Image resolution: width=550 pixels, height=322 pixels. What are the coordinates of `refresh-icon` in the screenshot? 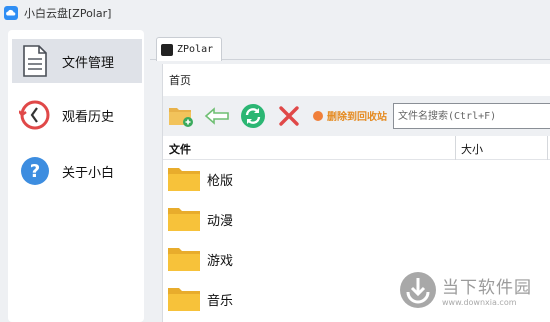 It's located at (253, 116).